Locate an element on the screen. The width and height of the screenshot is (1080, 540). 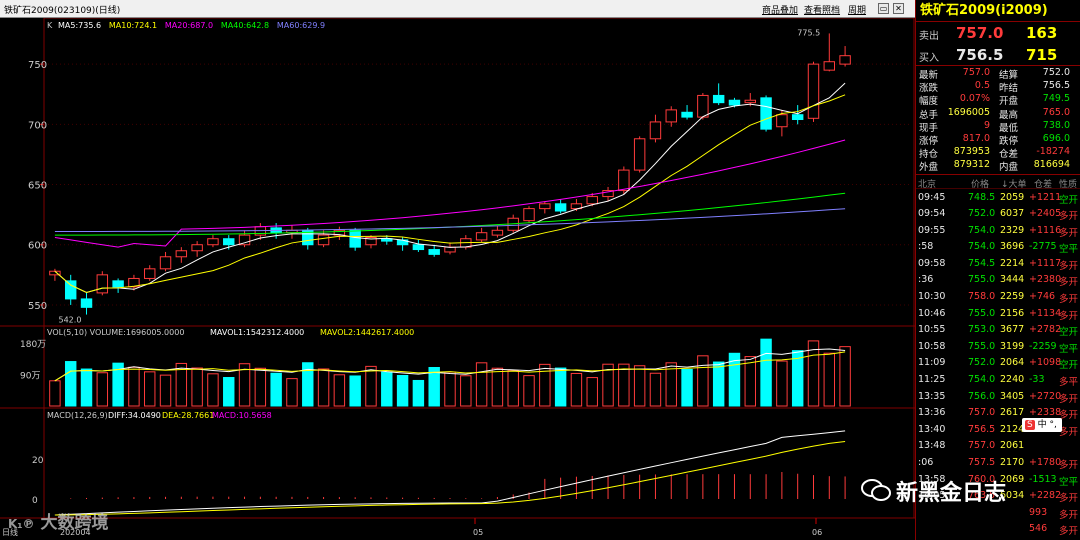
tick-cell: 2124 is located at coordinates (1012, 429).